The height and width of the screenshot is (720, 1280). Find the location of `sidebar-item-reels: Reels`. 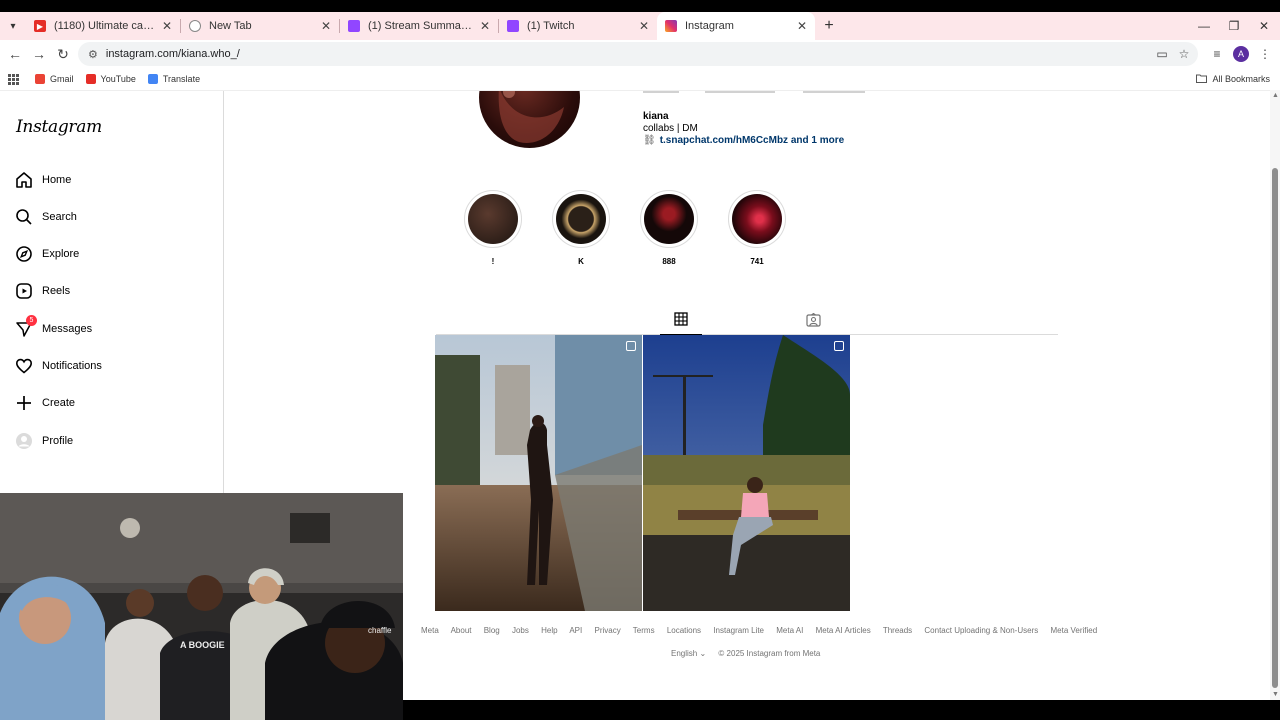

sidebar-item-reels: Reels is located at coordinates (42, 291).